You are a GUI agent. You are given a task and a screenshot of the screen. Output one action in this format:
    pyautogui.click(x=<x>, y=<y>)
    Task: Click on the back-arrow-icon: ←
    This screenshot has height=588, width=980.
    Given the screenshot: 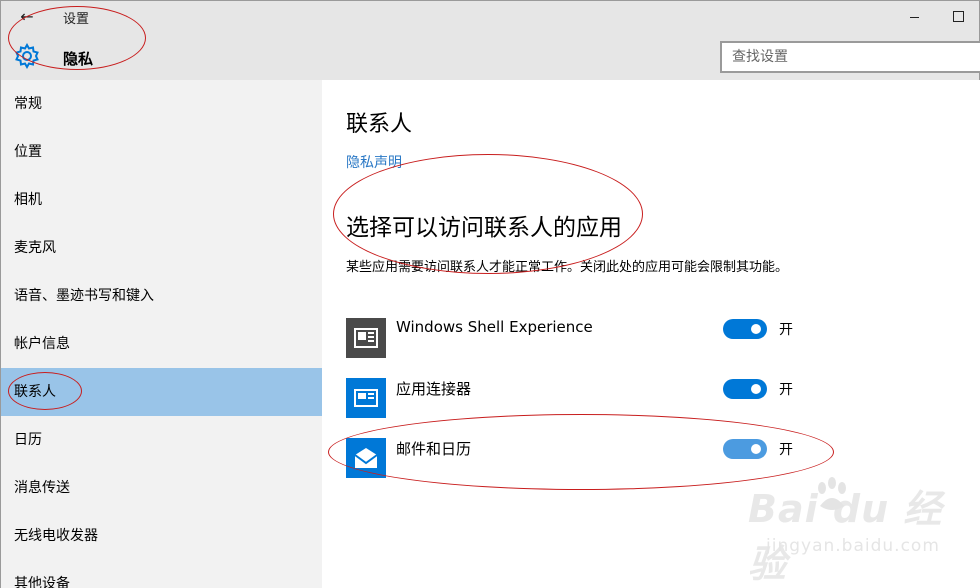 What is the action you would take?
    pyautogui.click(x=27, y=16)
    